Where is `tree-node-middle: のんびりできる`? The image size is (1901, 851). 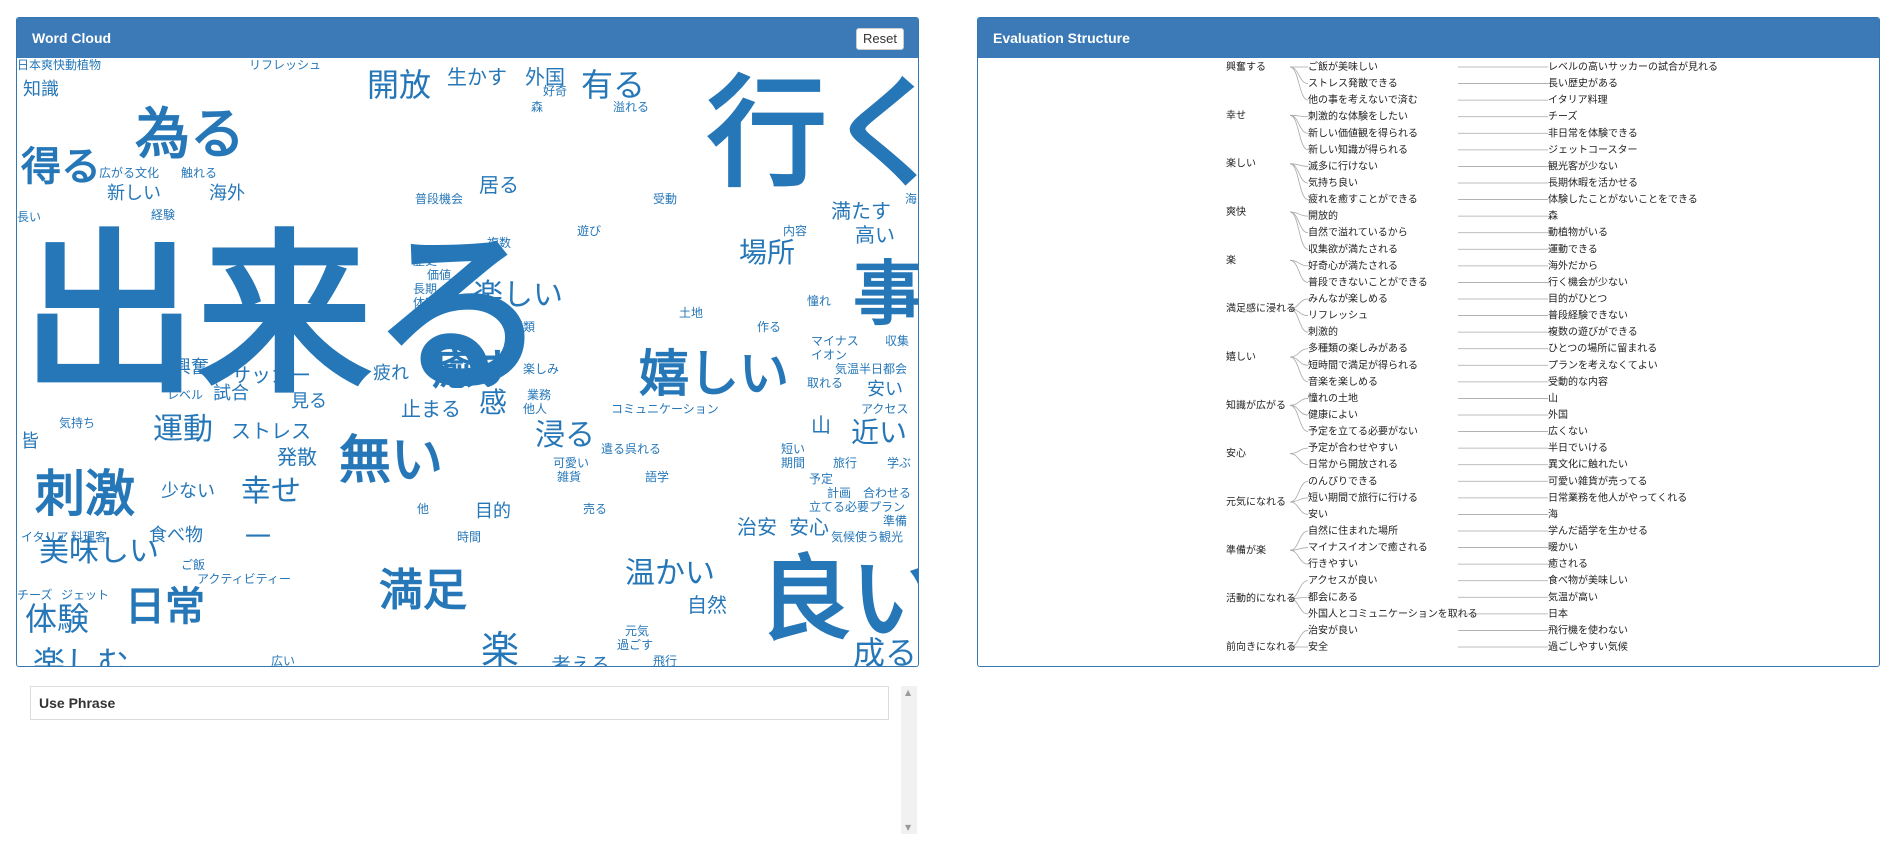 tree-node-middle: のんびりできる is located at coordinates (1343, 481).